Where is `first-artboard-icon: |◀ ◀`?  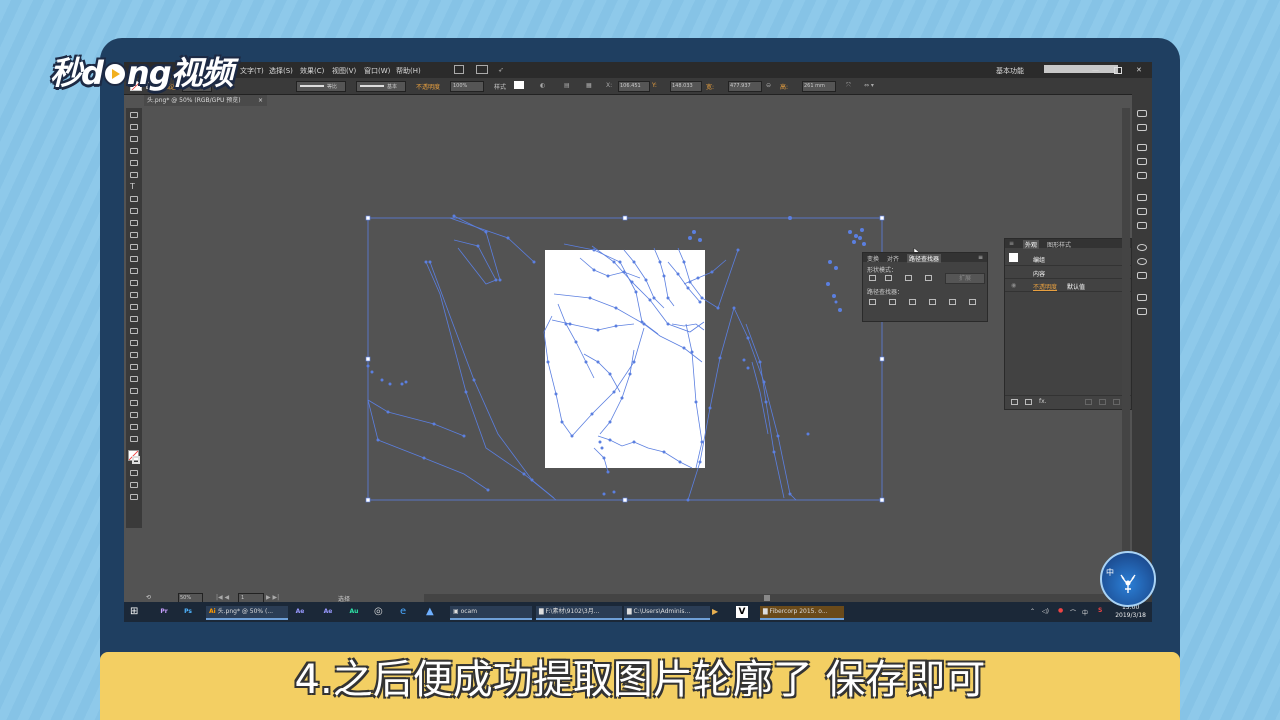 first-artboard-icon: |◀ ◀ is located at coordinates (222, 597).